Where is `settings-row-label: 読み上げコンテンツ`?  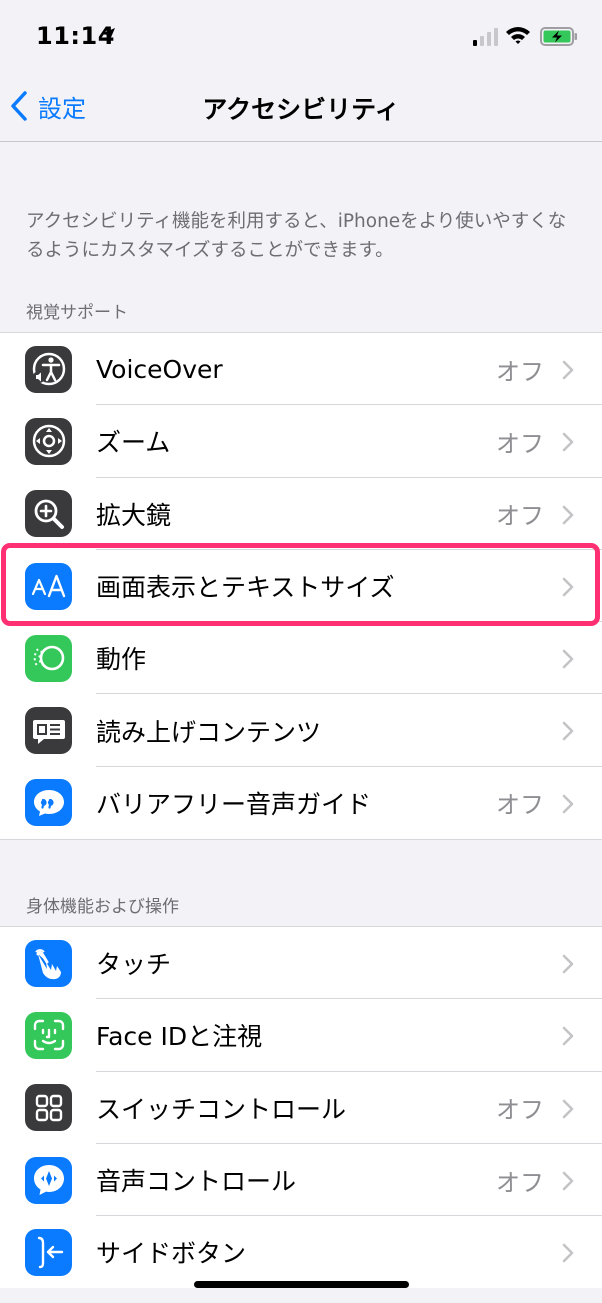
settings-row-label: 読み上げコンテンツ is located at coordinates (209, 732).